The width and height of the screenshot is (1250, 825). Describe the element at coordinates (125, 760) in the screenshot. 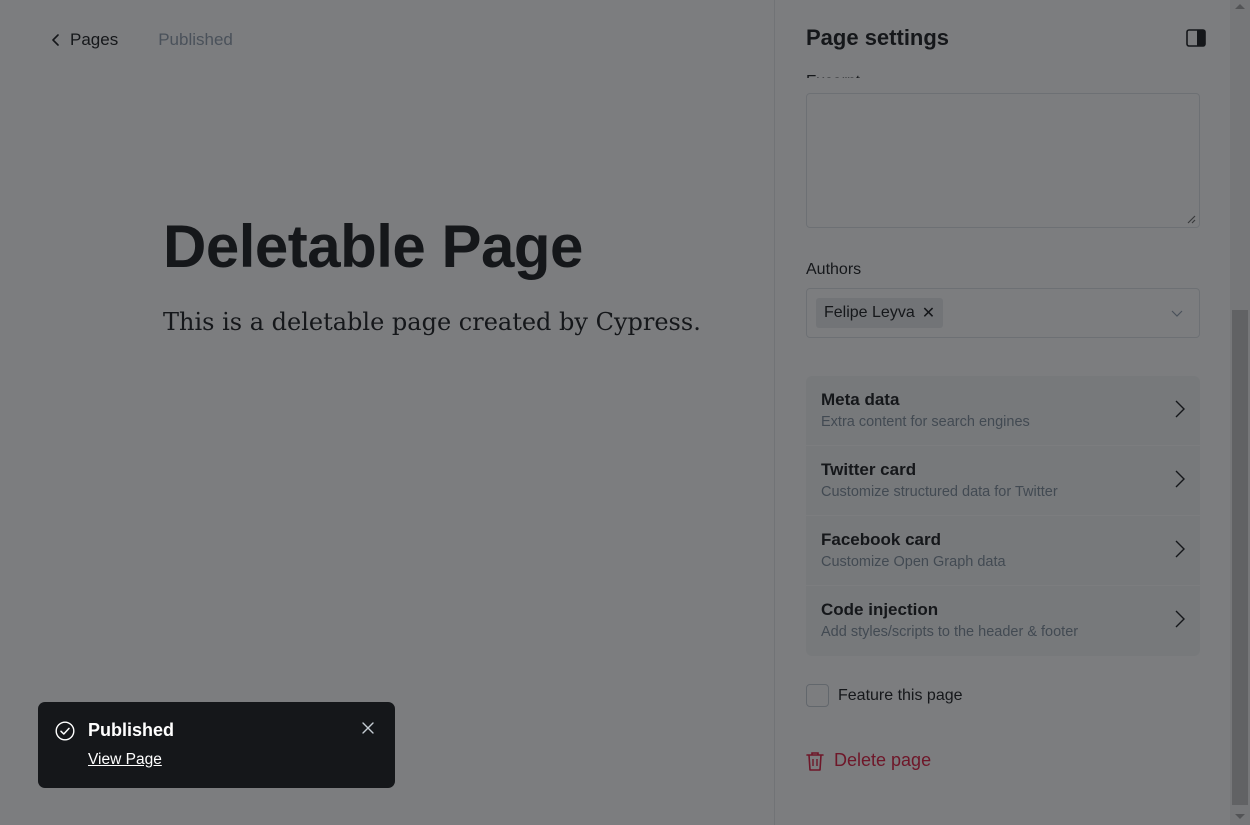

I see `view-page-link: View Page` at that location.